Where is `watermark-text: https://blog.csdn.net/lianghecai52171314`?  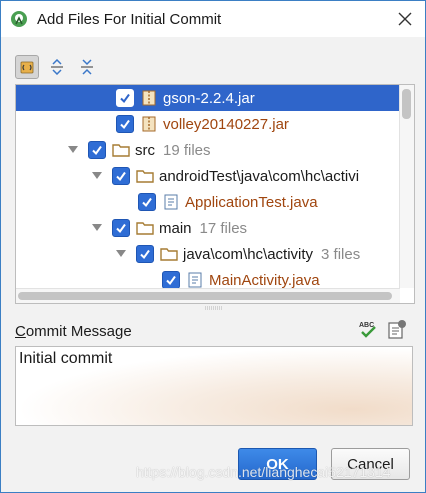
watermark-text: https://blog.csdn.net/lianghecai52171314 is located at coordinates (263, 472).